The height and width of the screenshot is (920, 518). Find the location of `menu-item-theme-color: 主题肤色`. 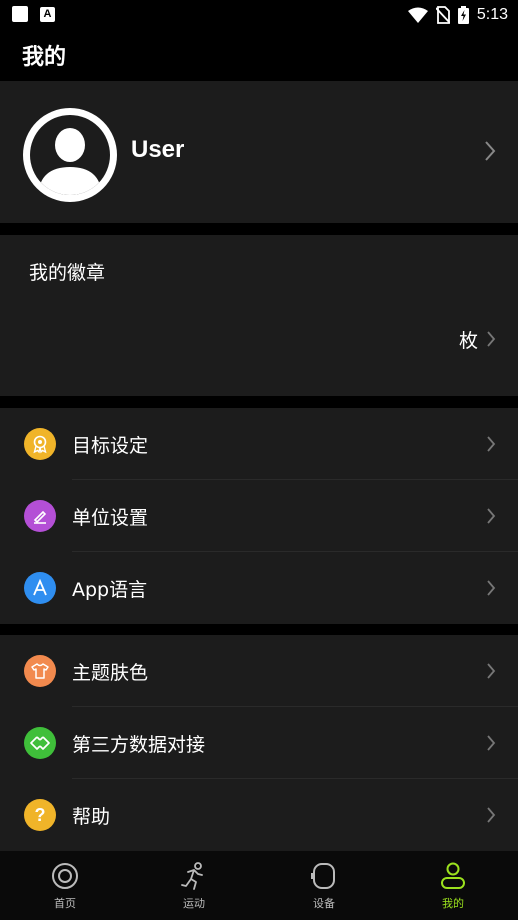

menu-item-theme-color: 主题肤色 is located at coordinates (259, 671).